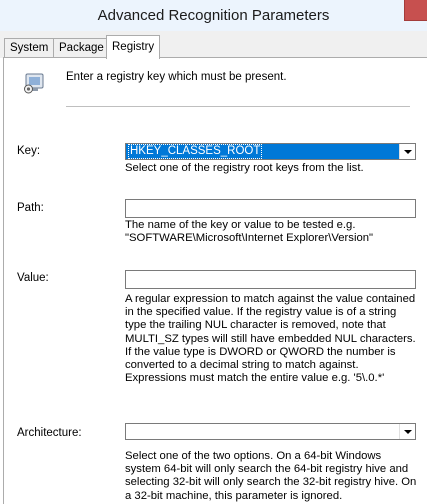 The image size is (427, 504). Describe the element at coordinates (270, 208) in the screenshot. I see `path-input` at that location.